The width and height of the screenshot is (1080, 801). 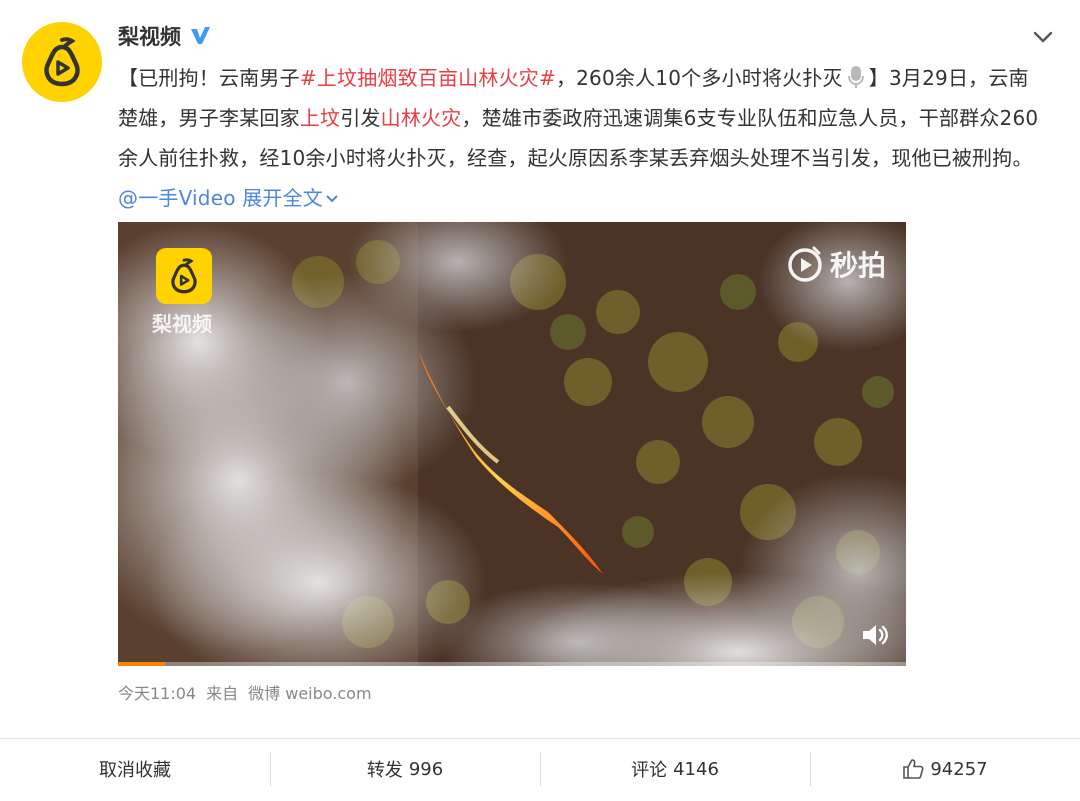 What do you see at coordinates (149, 36) in the screenshot?
I see `author-name: 梨视频` at bounding box center [149, 36].